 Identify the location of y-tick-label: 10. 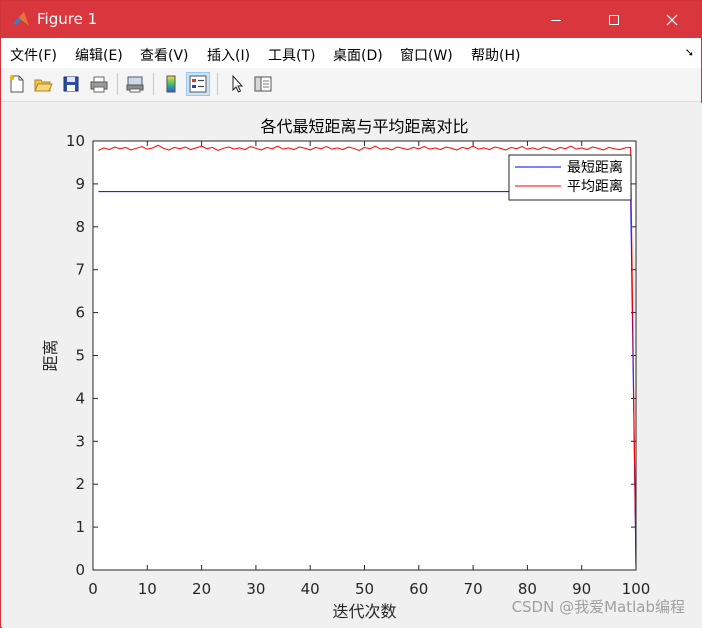
(75, 141).